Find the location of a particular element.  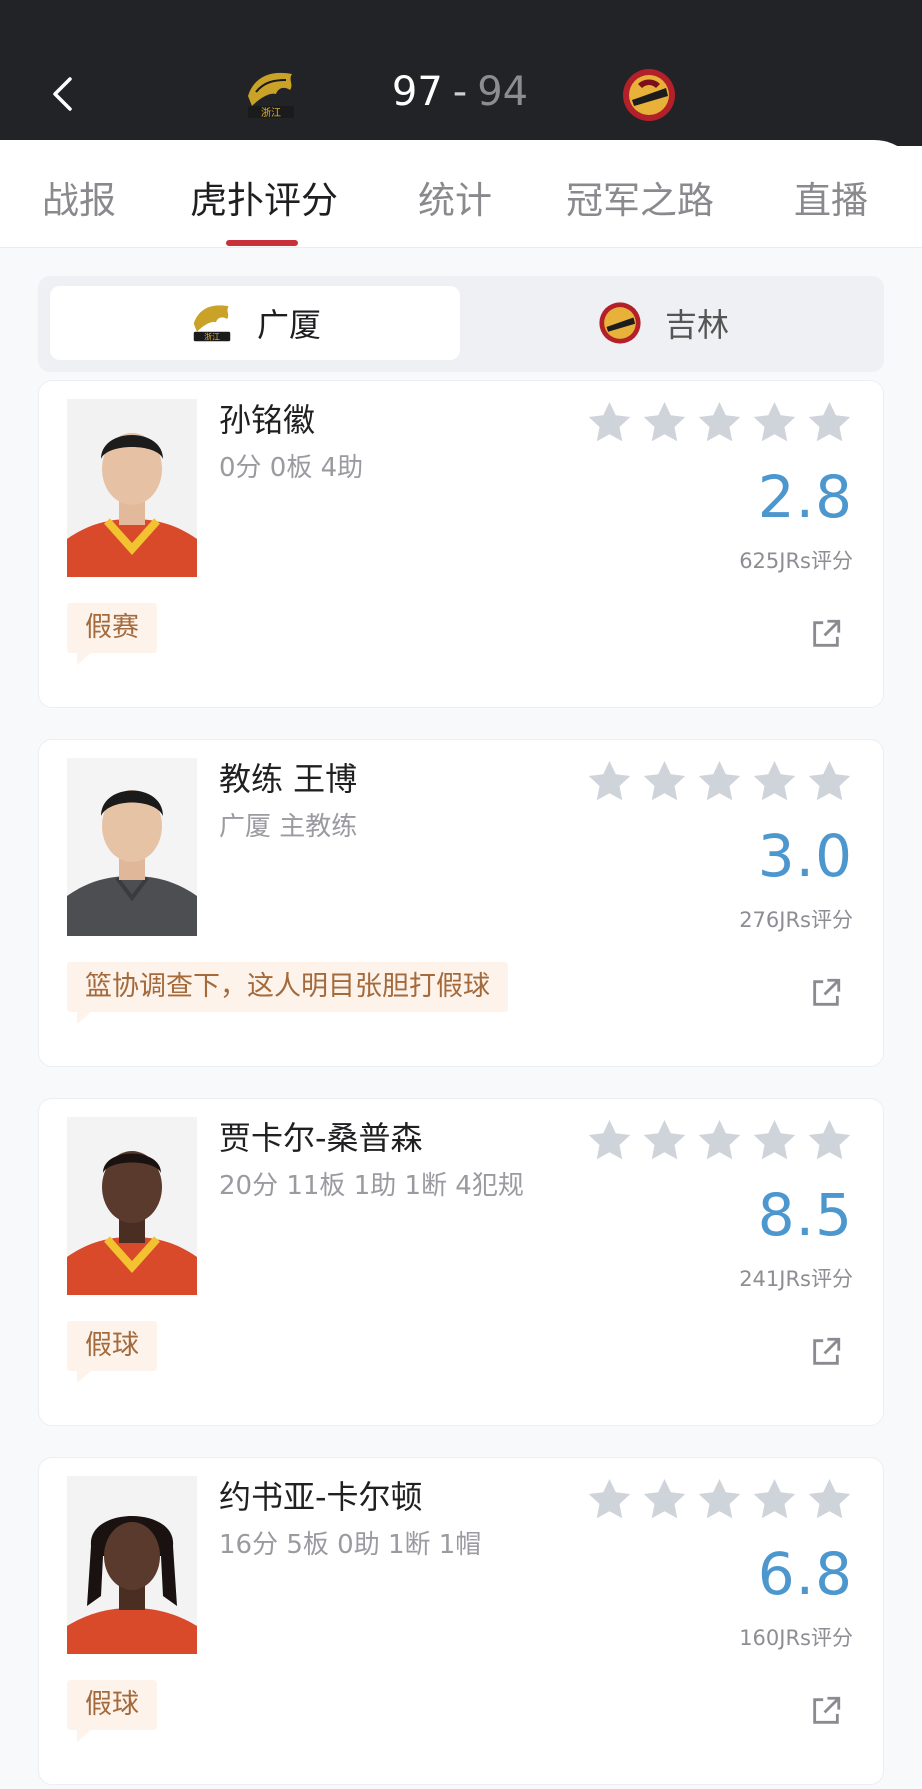

top-comment: 假赛 is located at coordinates (112, 634).